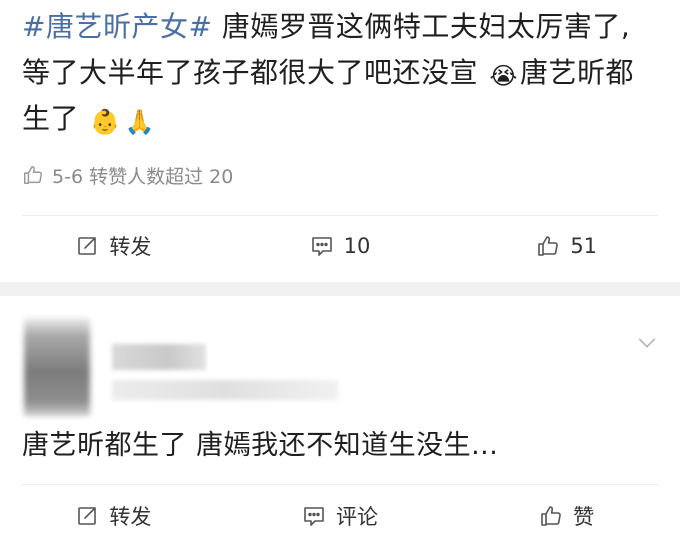 The width and height of the screenshot is (680, 546). I want to click on thumbs-up-outline-icon, so click(33, 175).